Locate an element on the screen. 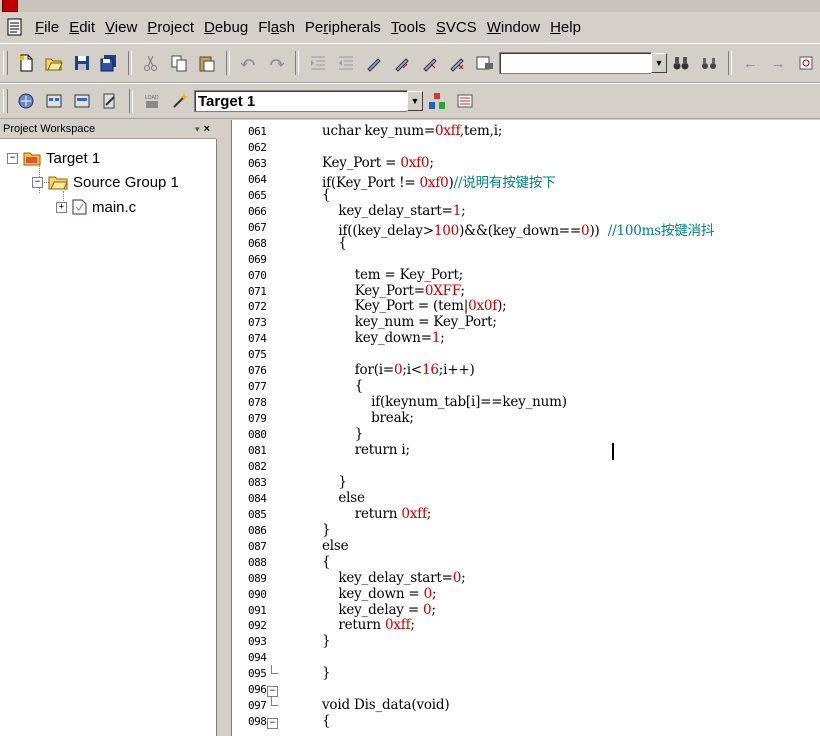 Image resolution: width=820 pixels, height=736 pixels. menu-window: Window is located at coordinates (513, 27).